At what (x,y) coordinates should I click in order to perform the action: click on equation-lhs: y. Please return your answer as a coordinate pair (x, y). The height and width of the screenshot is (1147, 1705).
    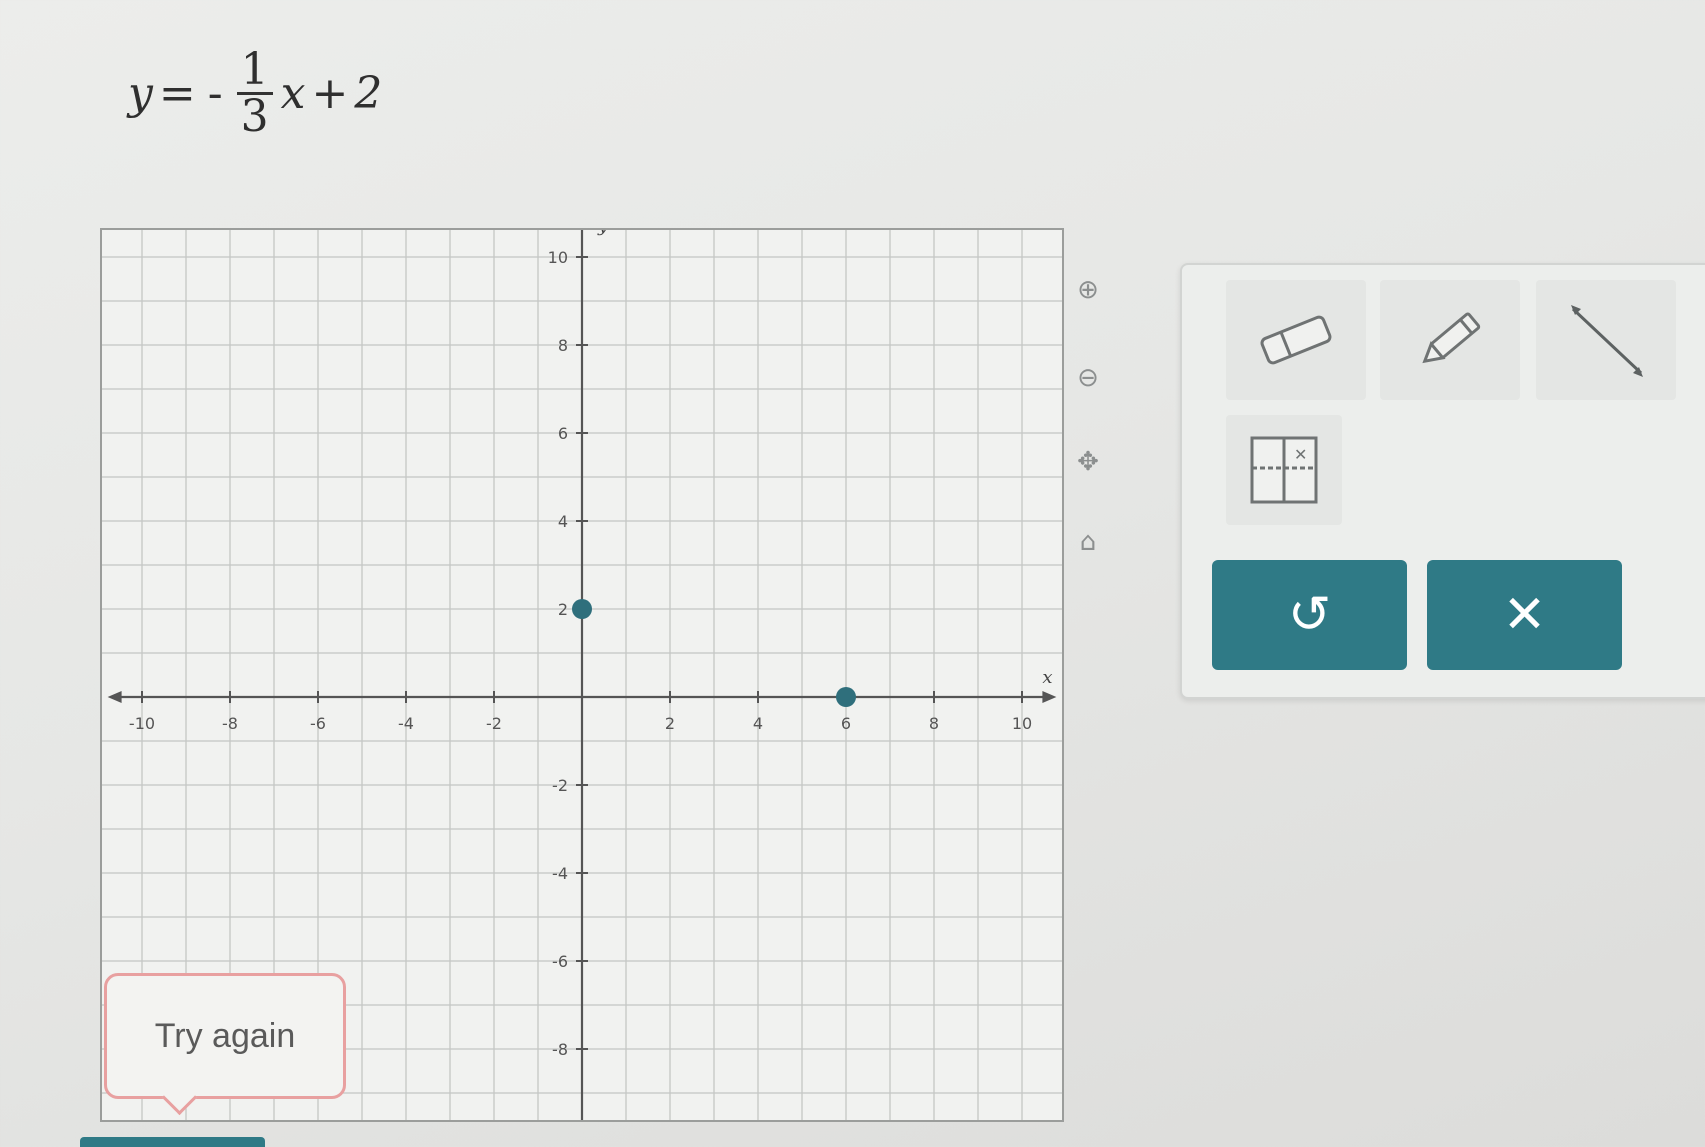
    Looking at the image, I should click on (140, 93).